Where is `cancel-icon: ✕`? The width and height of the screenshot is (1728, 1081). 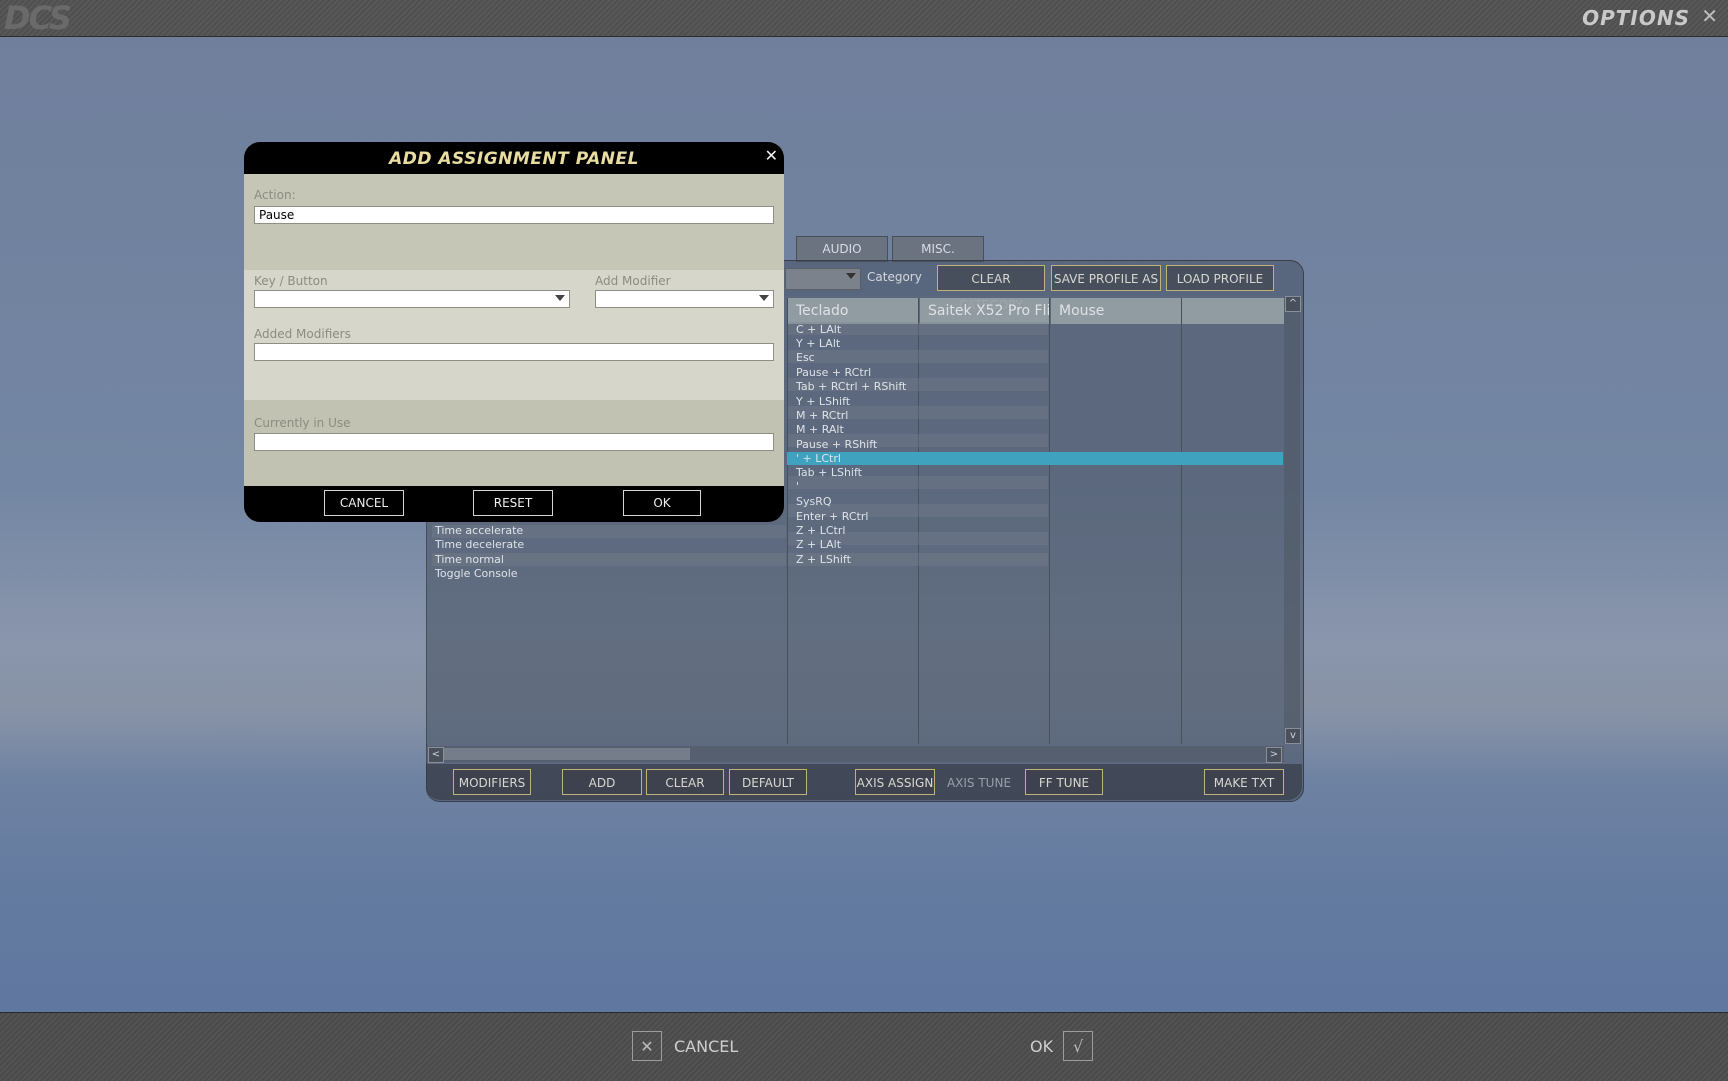
cancel-icon: ✕ is located at coordinates (647, 1046).